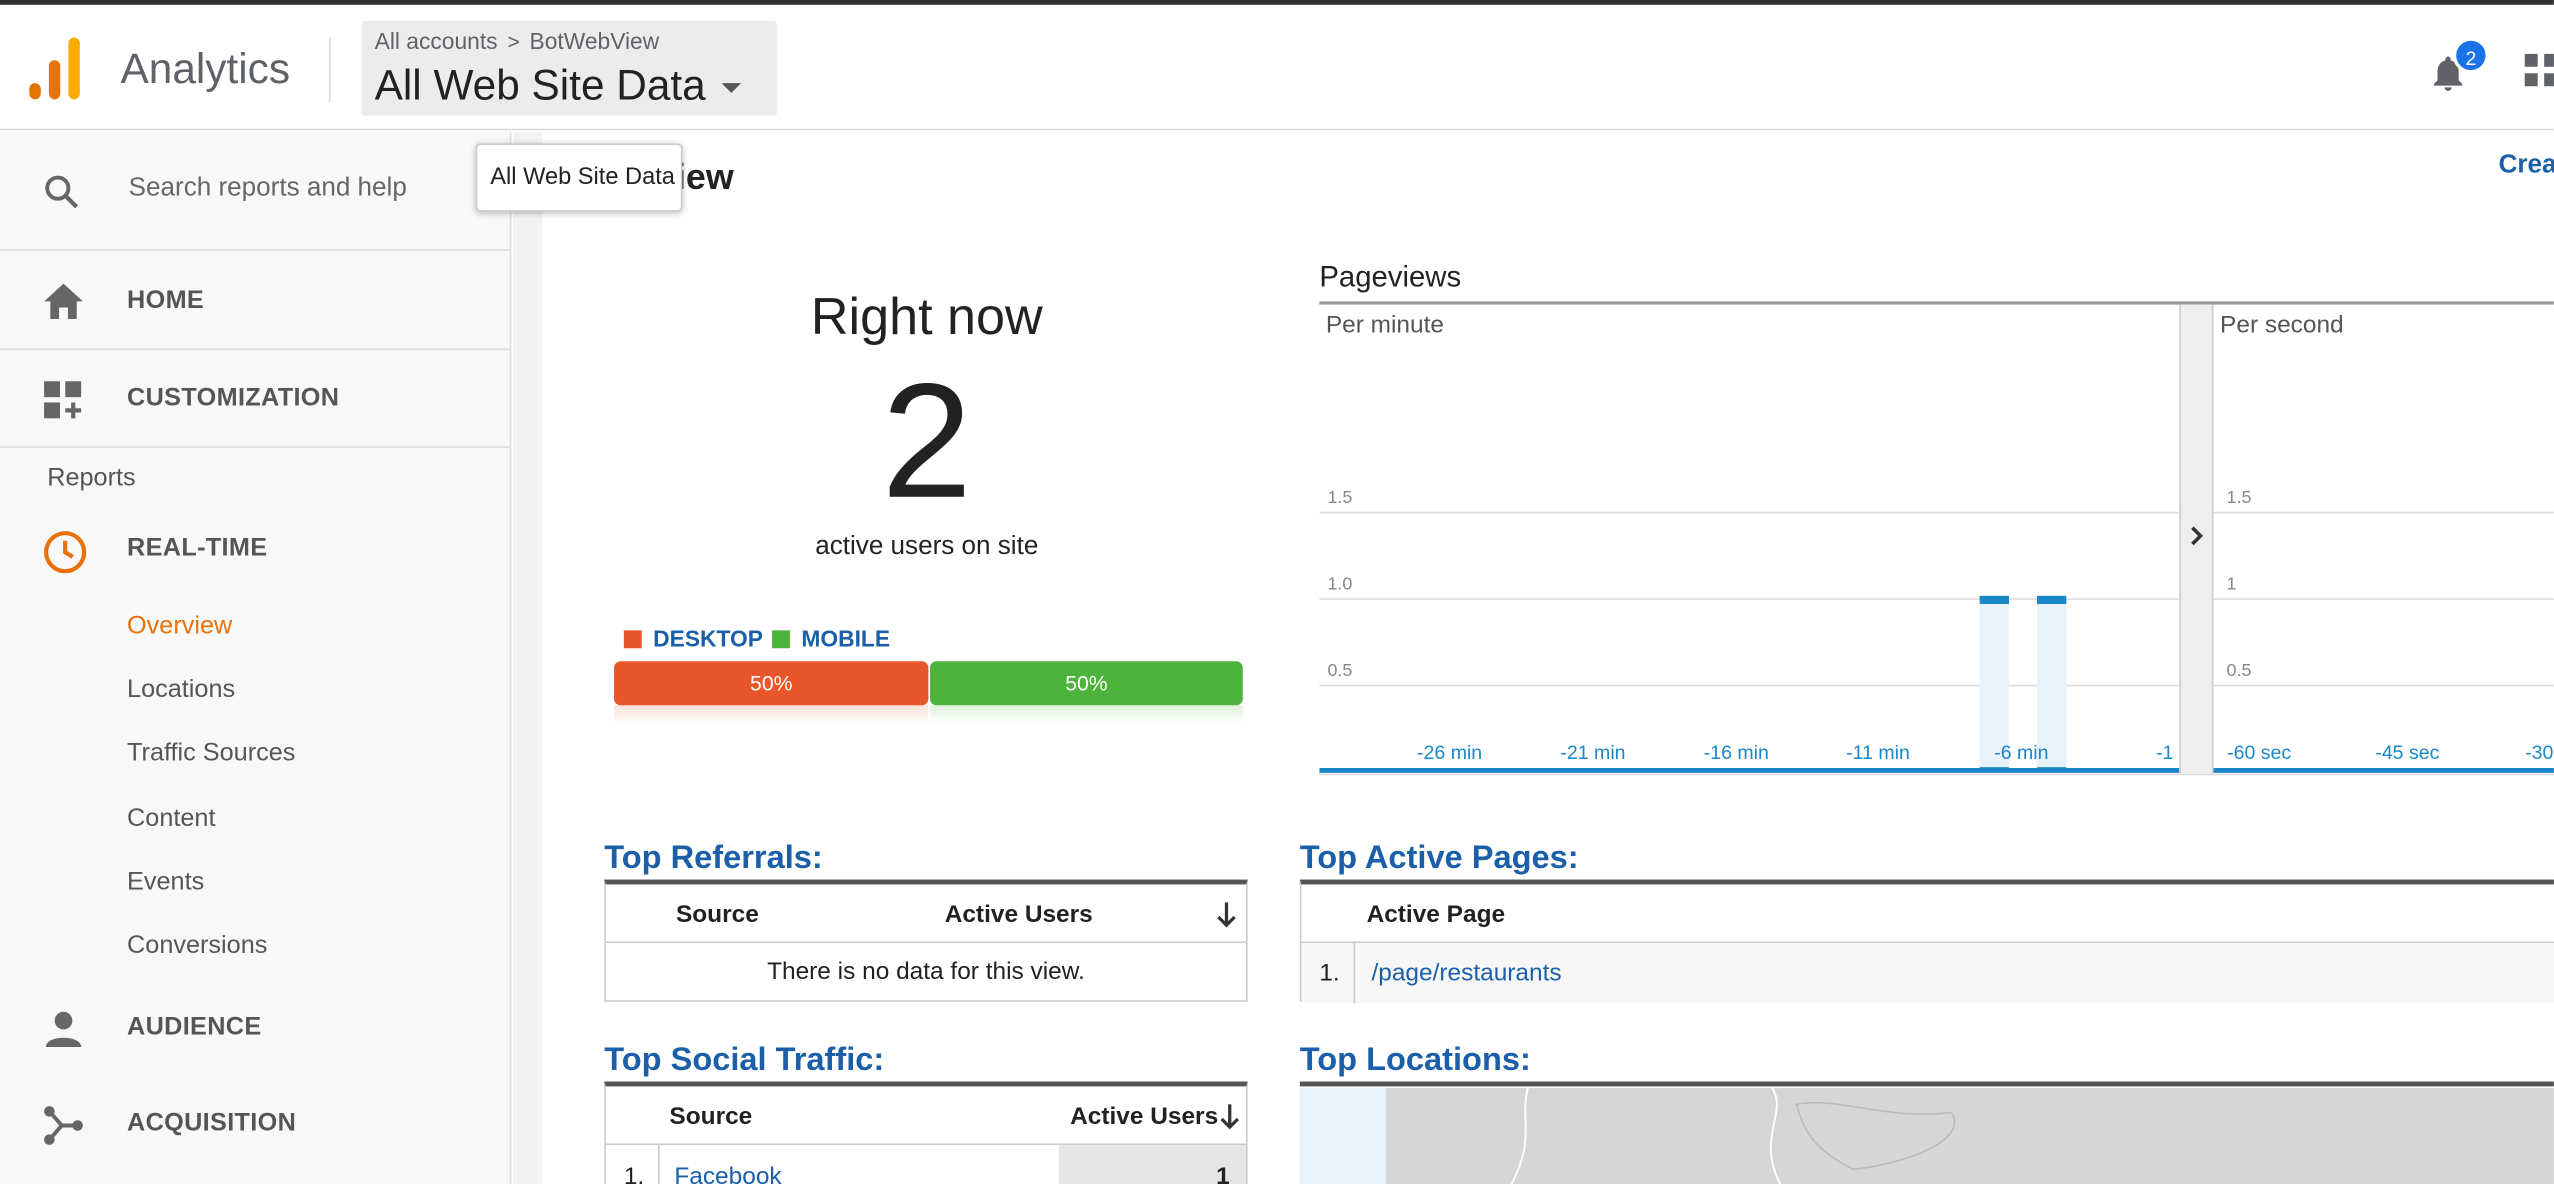 This screenshot has width=2554, height=1184. I want to click on sidebar-item-locations: Locations, so click(181, 690).